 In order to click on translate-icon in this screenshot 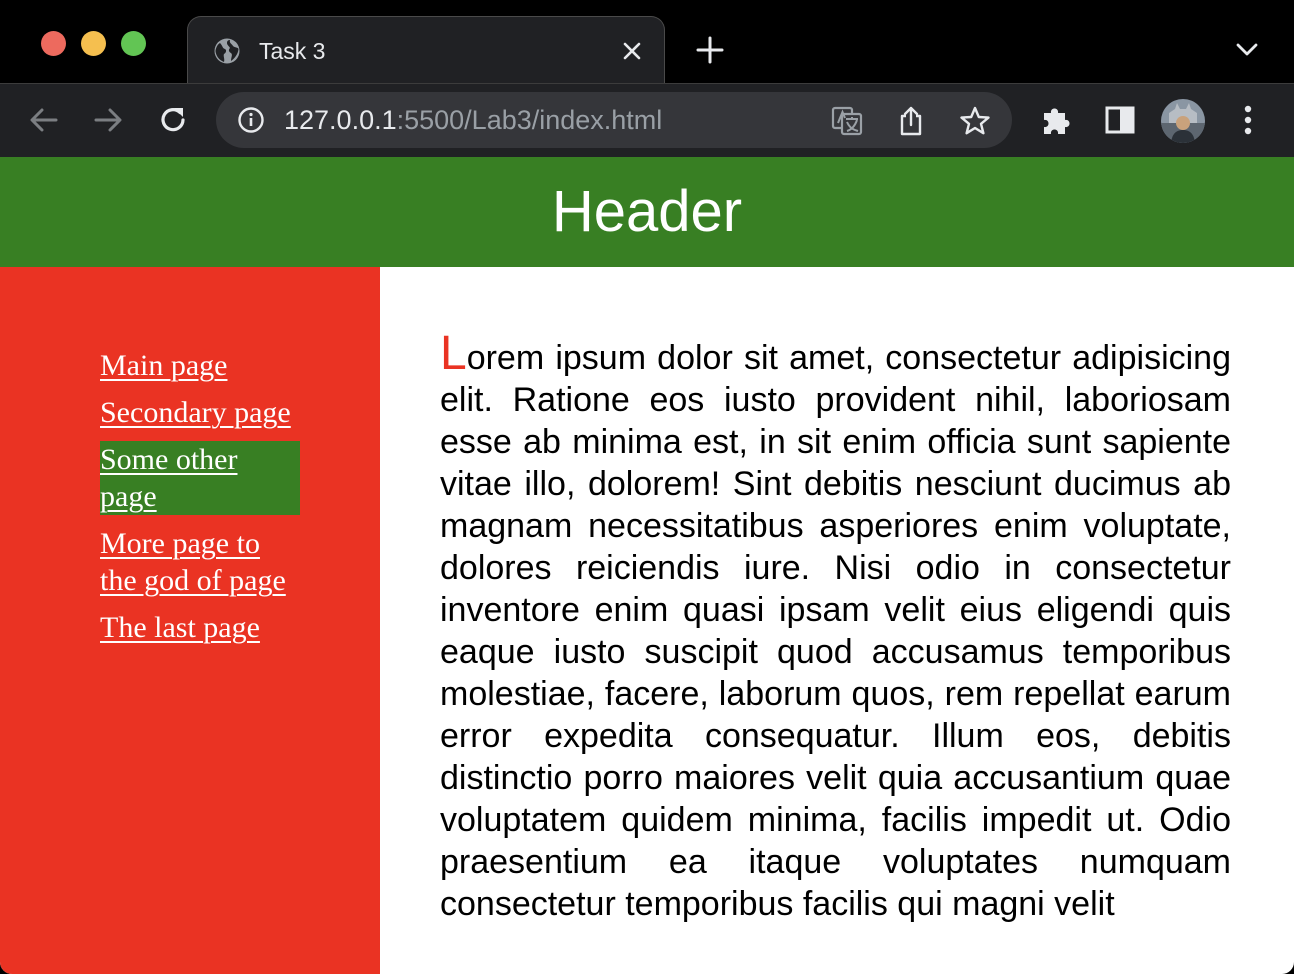, I will do `click(847, 121)`.